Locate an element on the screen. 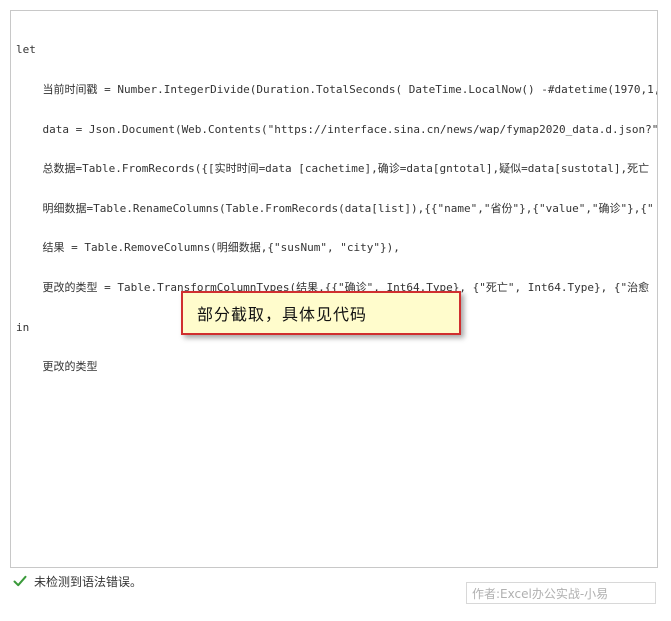 Image resolution: width=671 pixels, height=621 pixels. annotation-callout: 部分截取，具体见代码 is located at coordinates (321, 313).